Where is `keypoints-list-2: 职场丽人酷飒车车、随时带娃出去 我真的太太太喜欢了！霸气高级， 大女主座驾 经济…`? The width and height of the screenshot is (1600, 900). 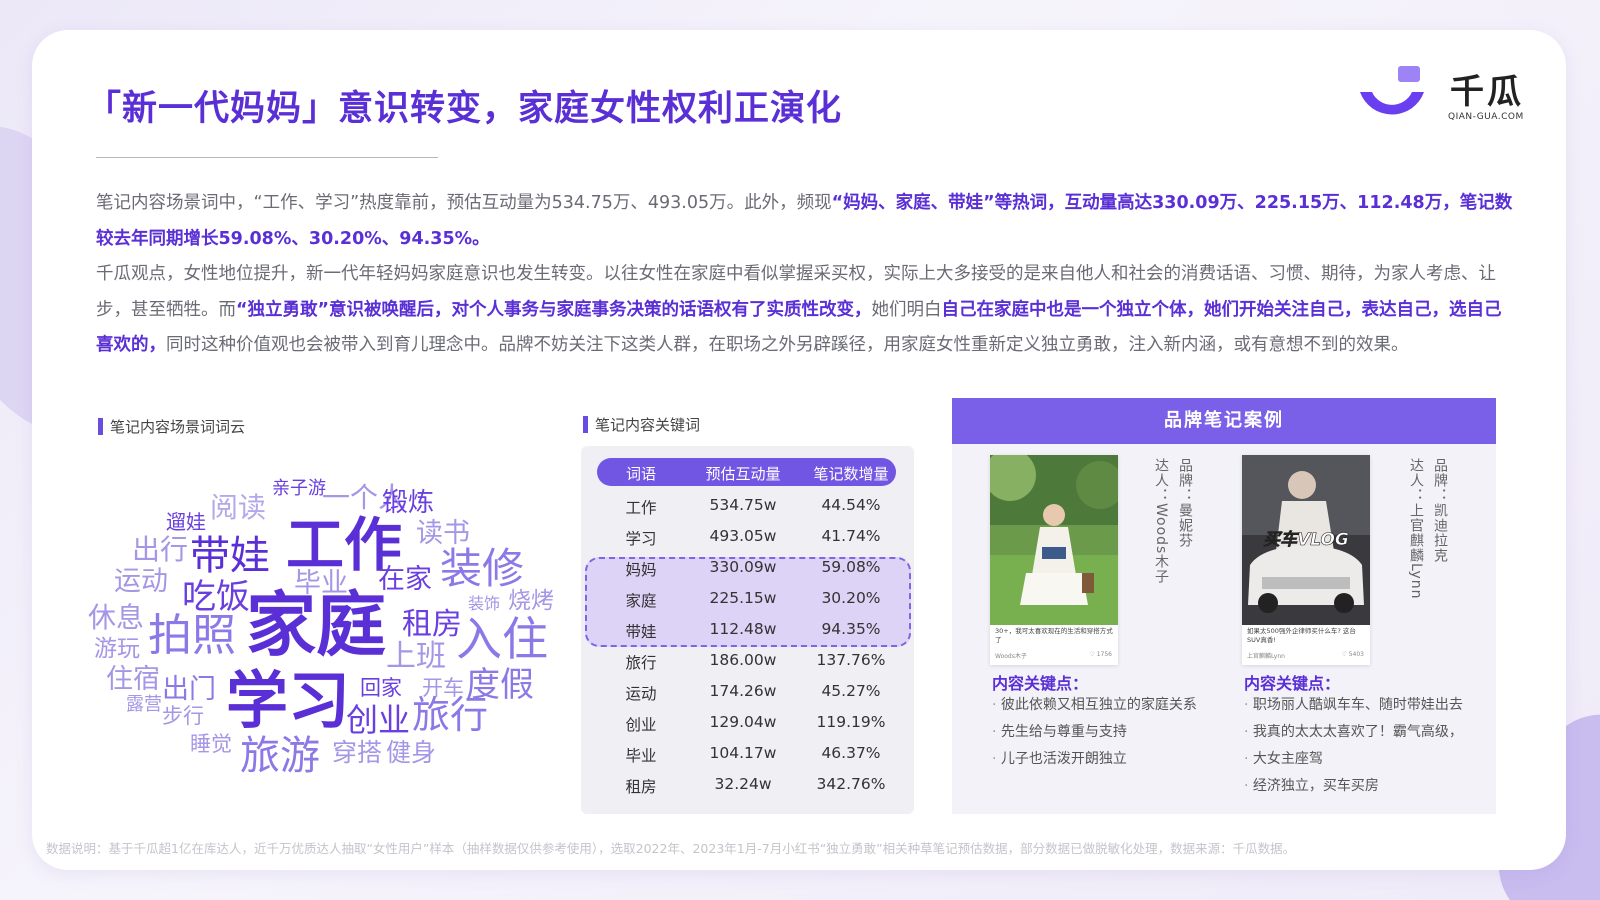 keypoints-list-2: 职场丽人酷飒车车、随时带娃出去 我真的太太太喜欢了！霸气高级， 大女主座驾 经济… is located at coordinates (1353, 746).